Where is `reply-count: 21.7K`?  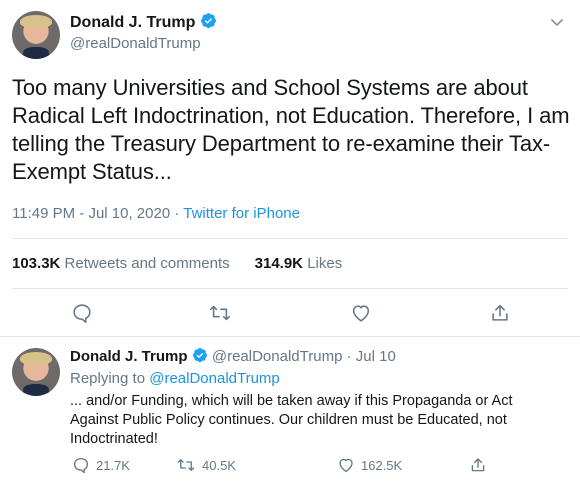
reply-count: 21.7K is located at coordinates (113, 465).